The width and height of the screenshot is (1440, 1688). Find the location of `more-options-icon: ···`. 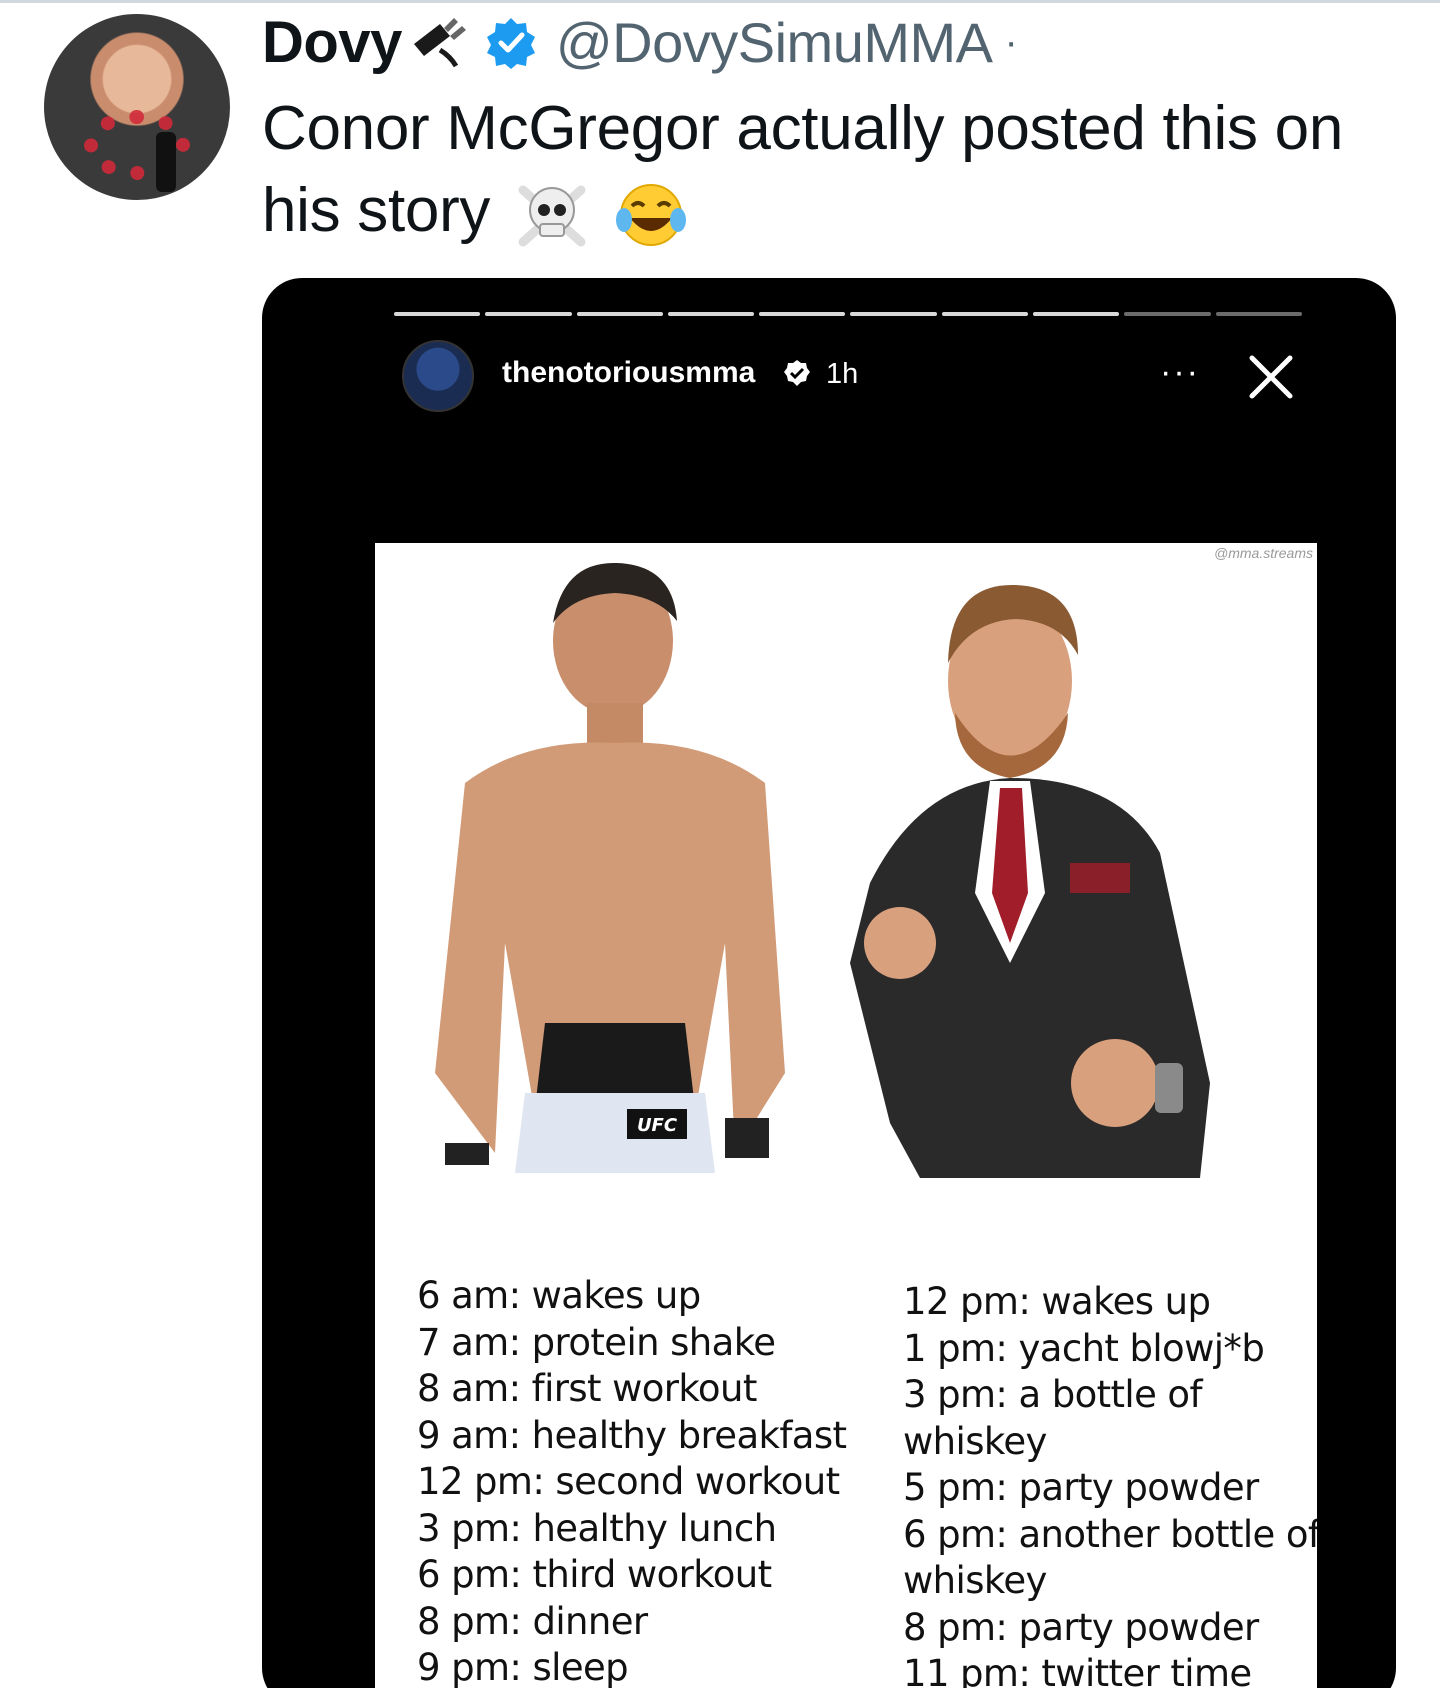

more-options-icon: ··· is located at coordinates (1180, 372).